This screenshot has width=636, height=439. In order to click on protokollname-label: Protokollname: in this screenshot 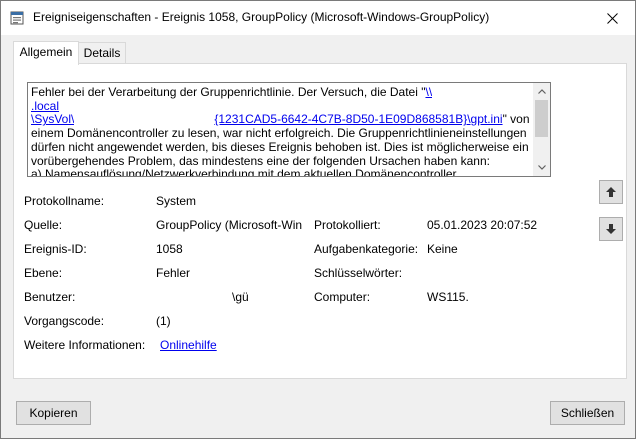, I will do `click(64, 201)`.